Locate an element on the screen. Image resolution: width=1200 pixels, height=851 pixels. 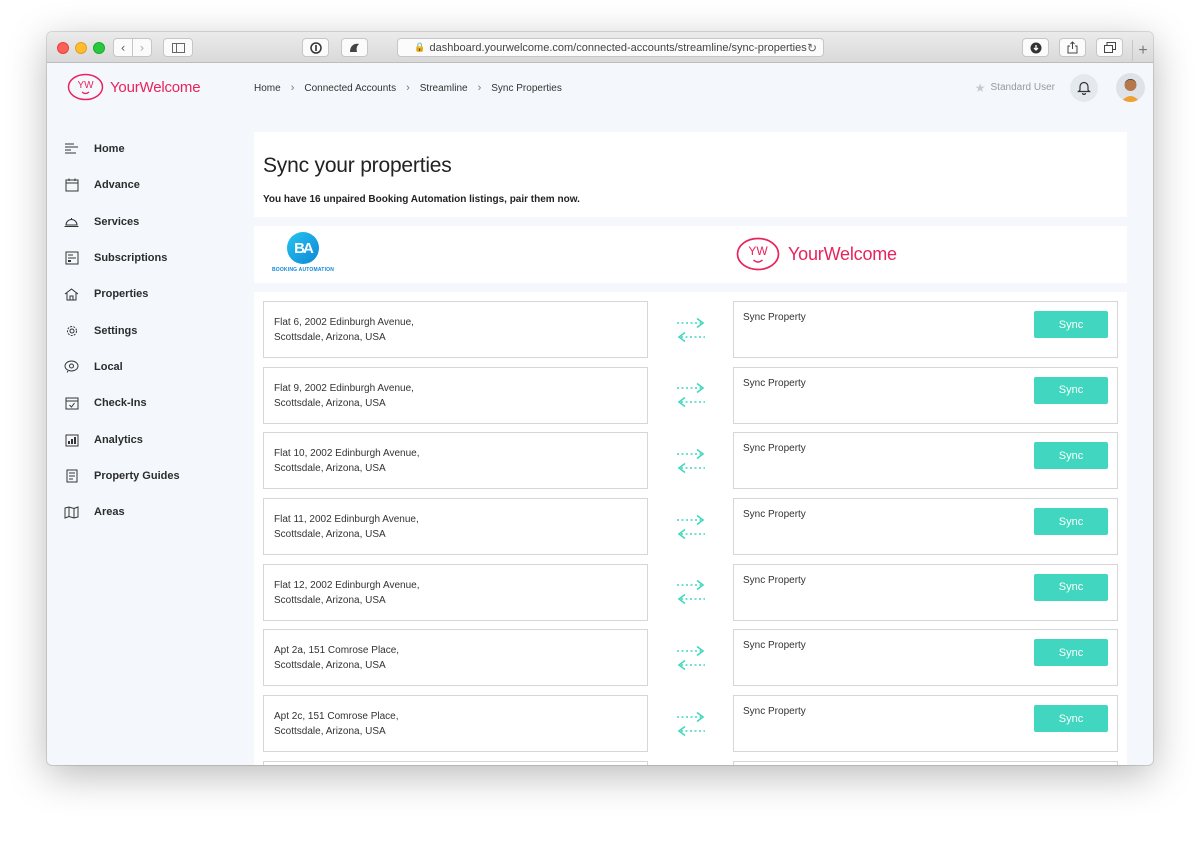
tabs-button is located at coordinates (1109, 47).